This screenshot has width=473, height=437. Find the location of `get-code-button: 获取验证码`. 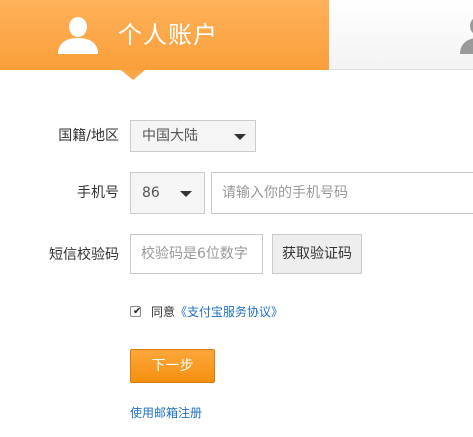

get-code-button: 获取验证码 is located at coordinates (317, 254).